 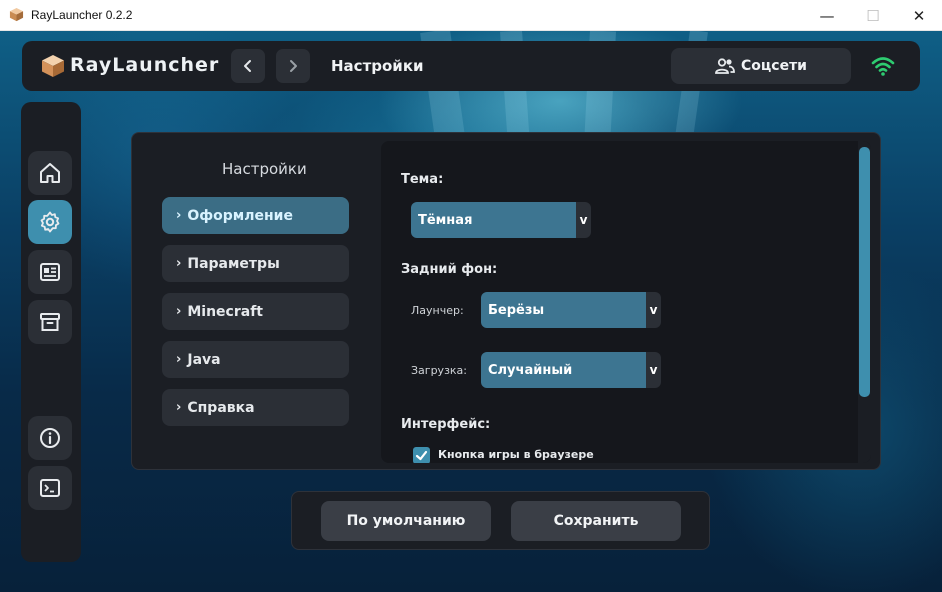 I want to click on sidebar-item-news, so click(x=50, y=272).